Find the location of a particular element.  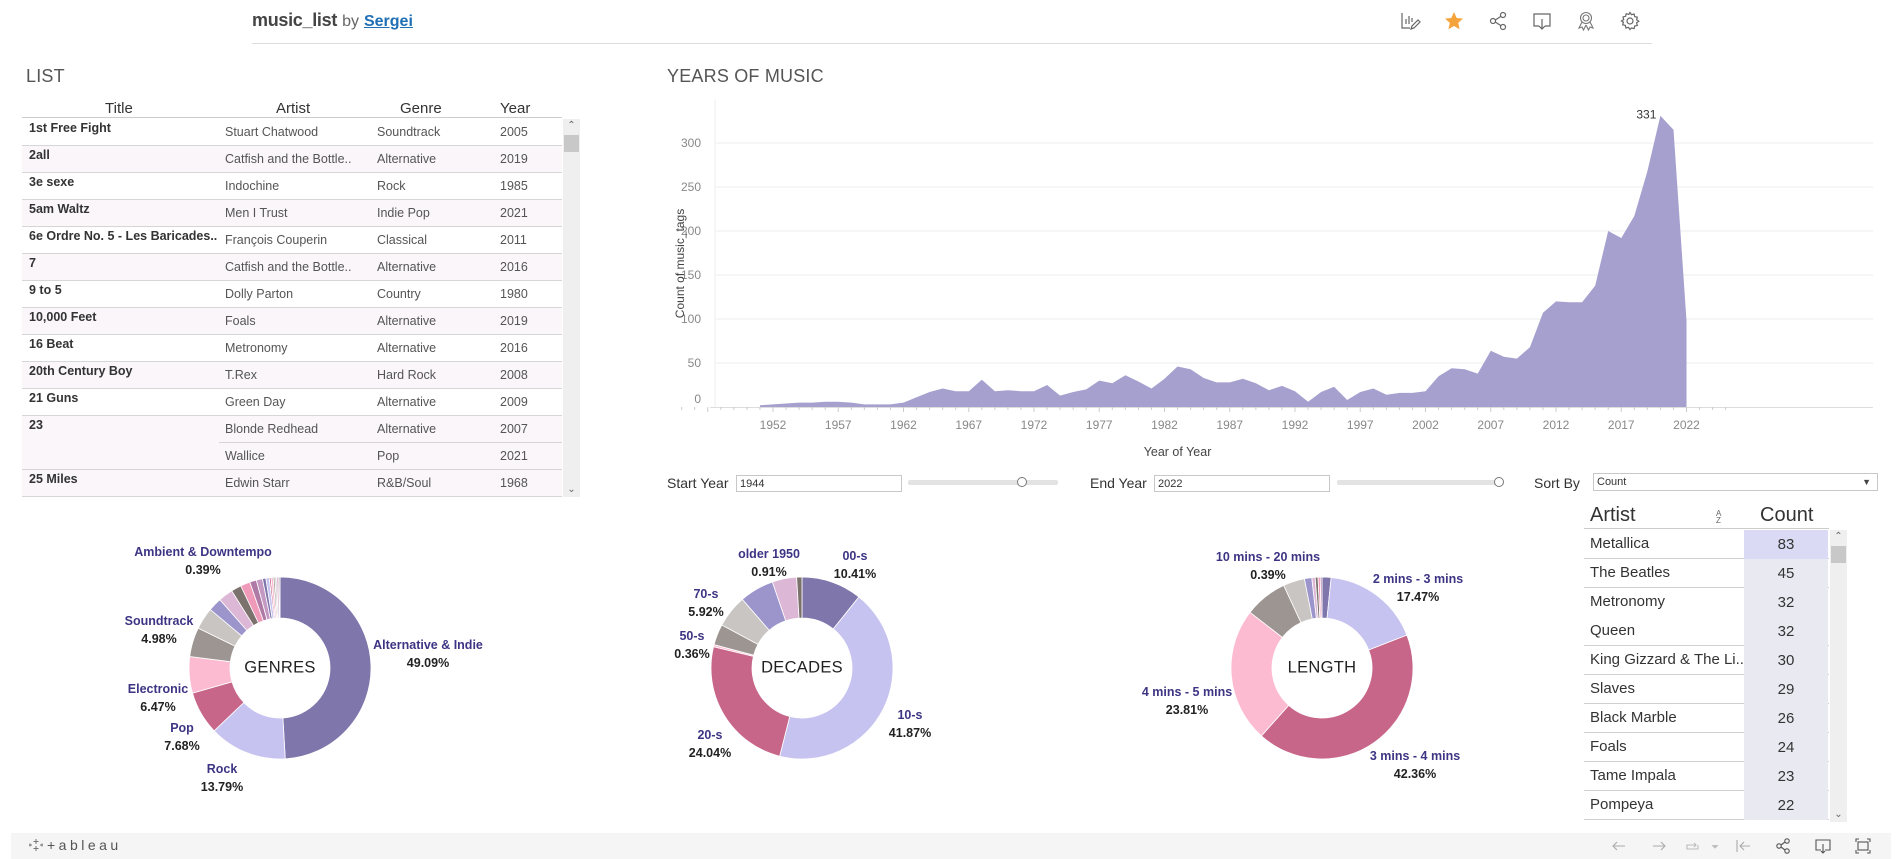

slice-percent: 7.68% is located at coordinates (182, 746).